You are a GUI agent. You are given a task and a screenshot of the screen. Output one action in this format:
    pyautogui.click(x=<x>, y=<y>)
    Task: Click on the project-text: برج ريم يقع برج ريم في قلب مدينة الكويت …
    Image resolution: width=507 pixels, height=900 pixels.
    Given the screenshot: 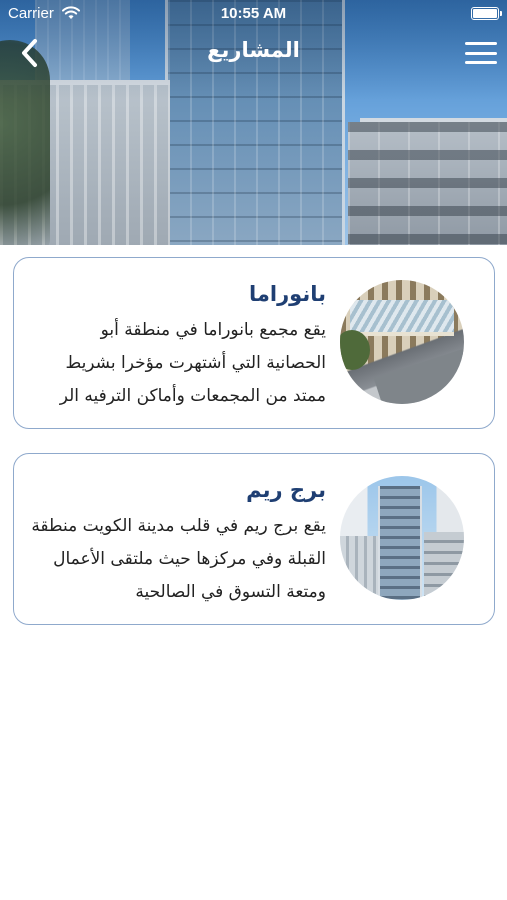 What is the action you would take?
    pyautogui.click(x=176, y=541)
    